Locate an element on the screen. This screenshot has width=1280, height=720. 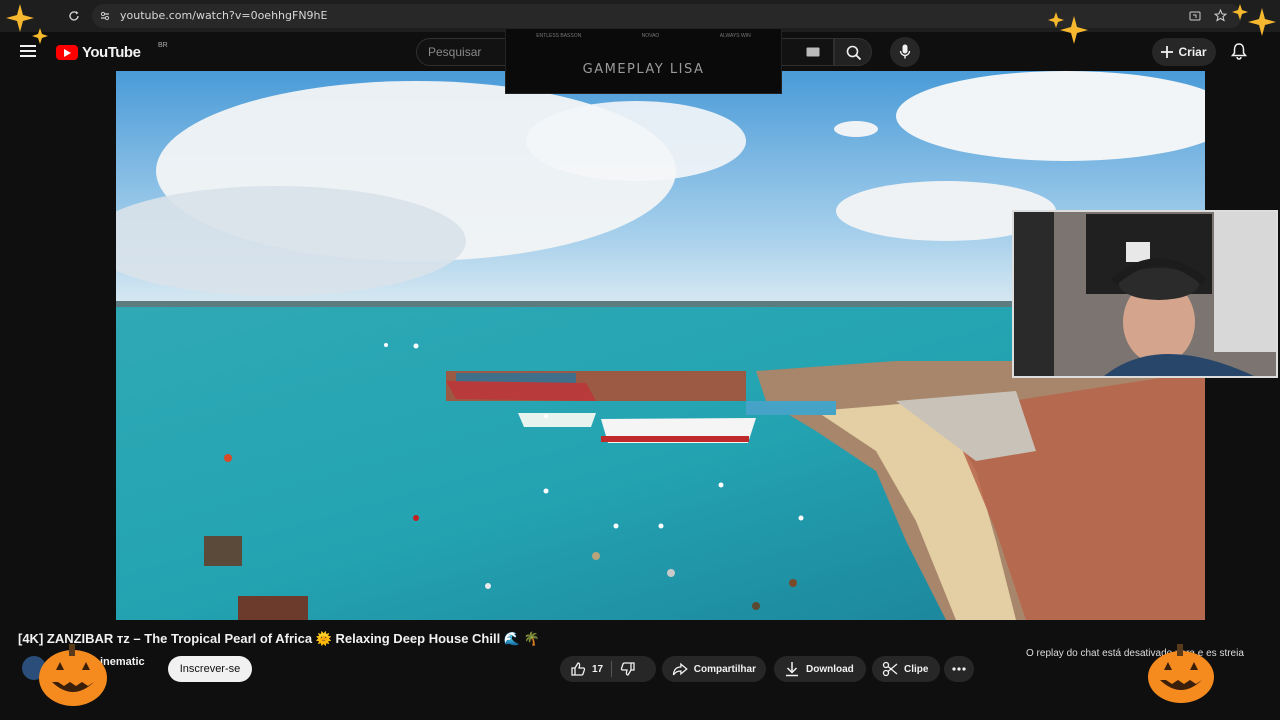
channel-avatar is located at coordinates (34, 668).